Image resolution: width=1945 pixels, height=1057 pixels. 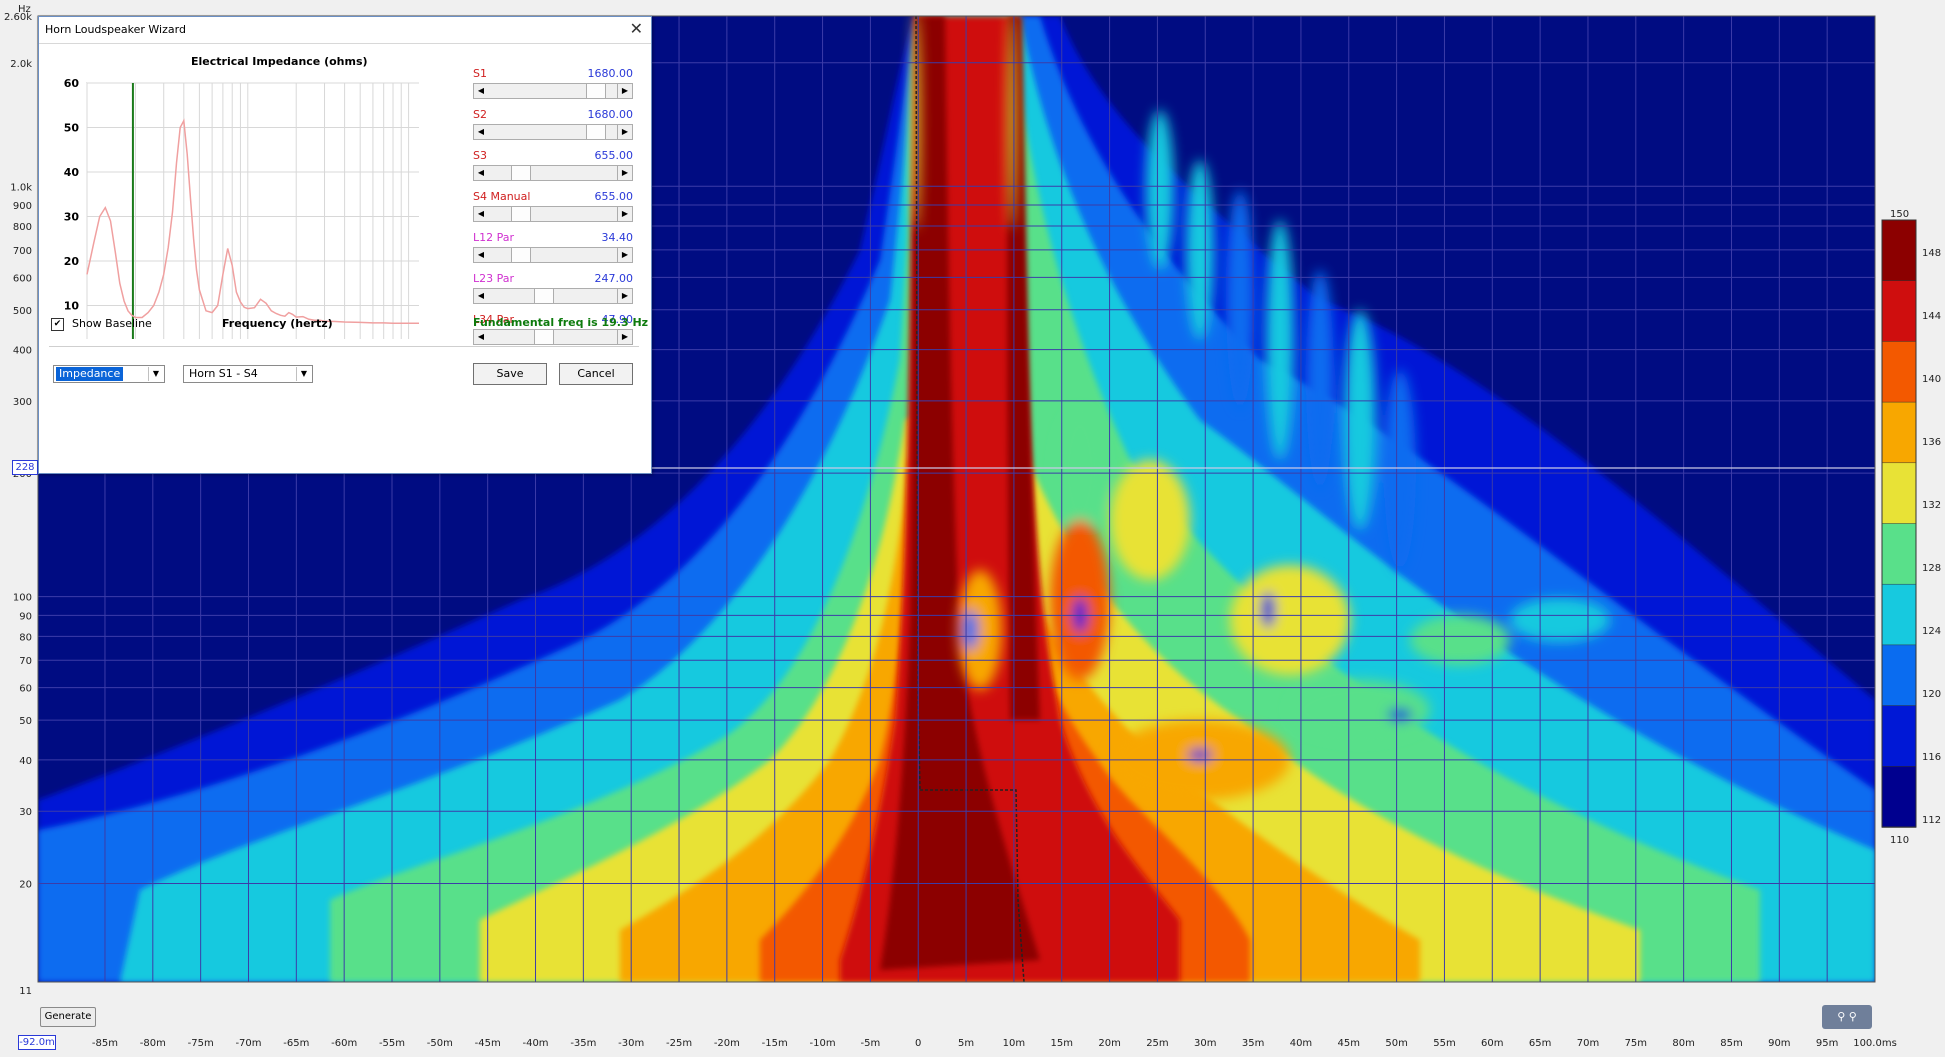 What do you see at coordinates (502, 196) in the screenshot?
I see `slider-label-s4: S4 Manual` at bounding box center [502, 196].